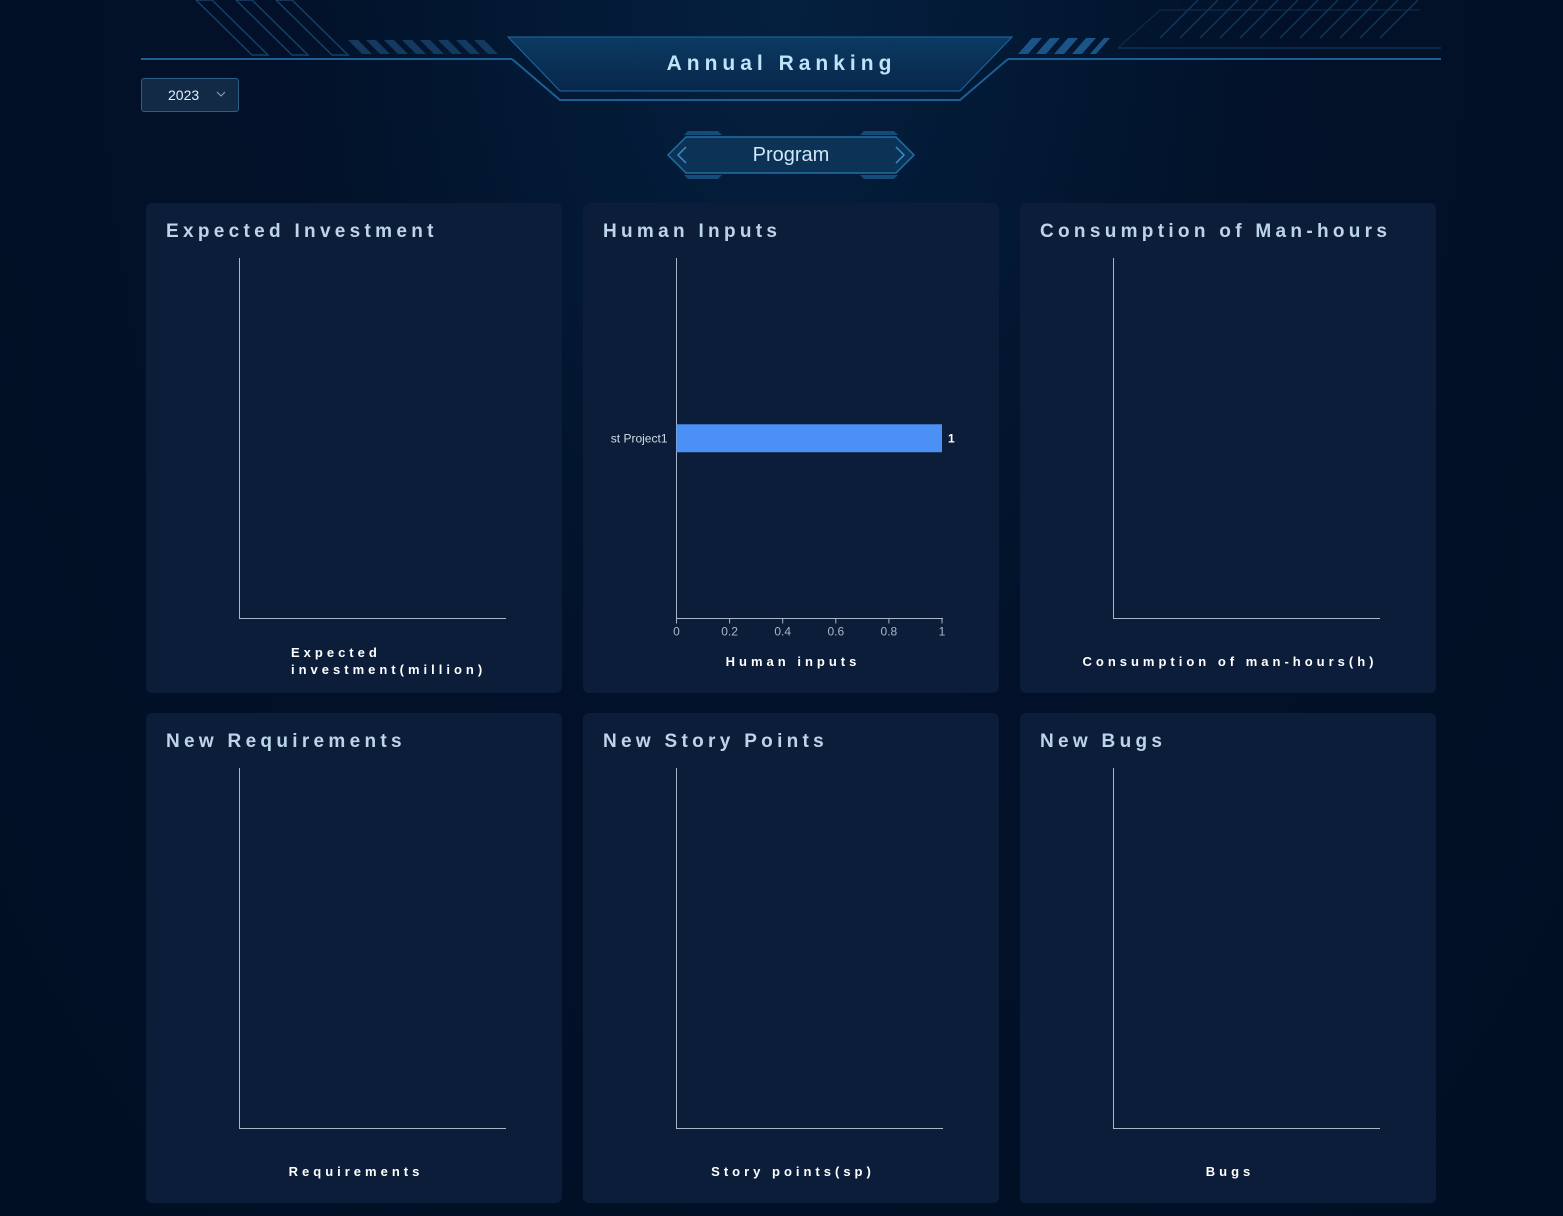 This screenshot has width=1563, height=1216. I want to click on bar-data-label: 1, so click(951, 438).